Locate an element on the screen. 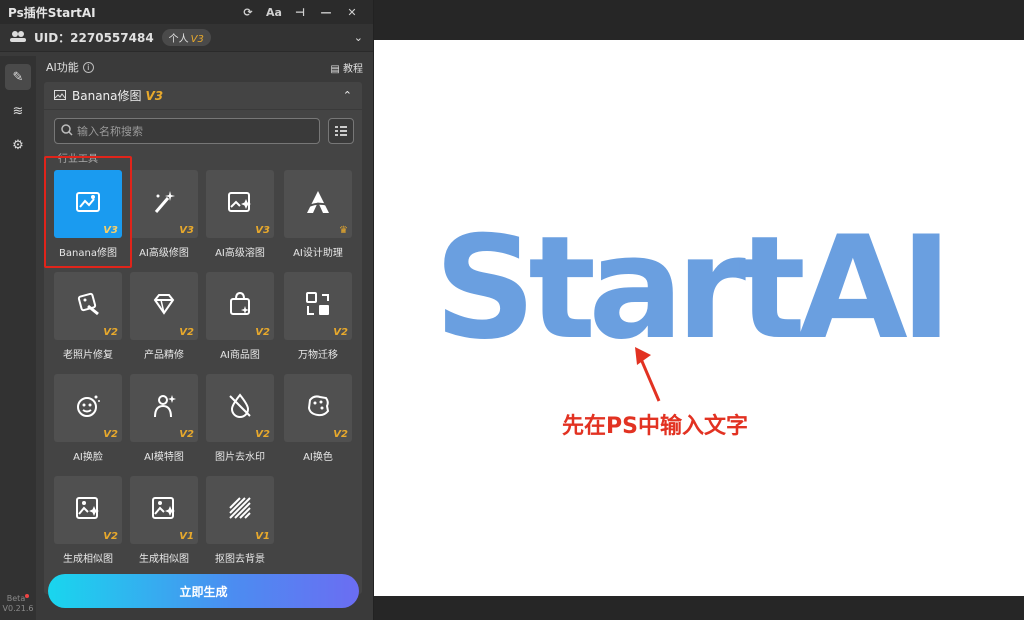  tool-tile: ♛ AI设计助理 is located at coordinates (318, 214).